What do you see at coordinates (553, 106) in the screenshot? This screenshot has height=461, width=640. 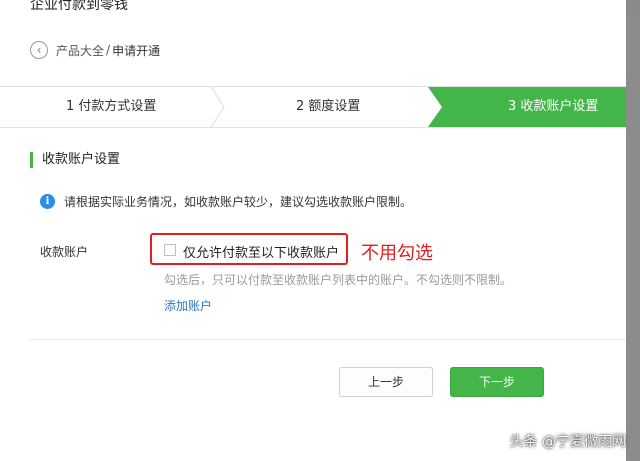 I see `step-receiving-account: 3 收款账户设置` at bounding box center [553, 106].